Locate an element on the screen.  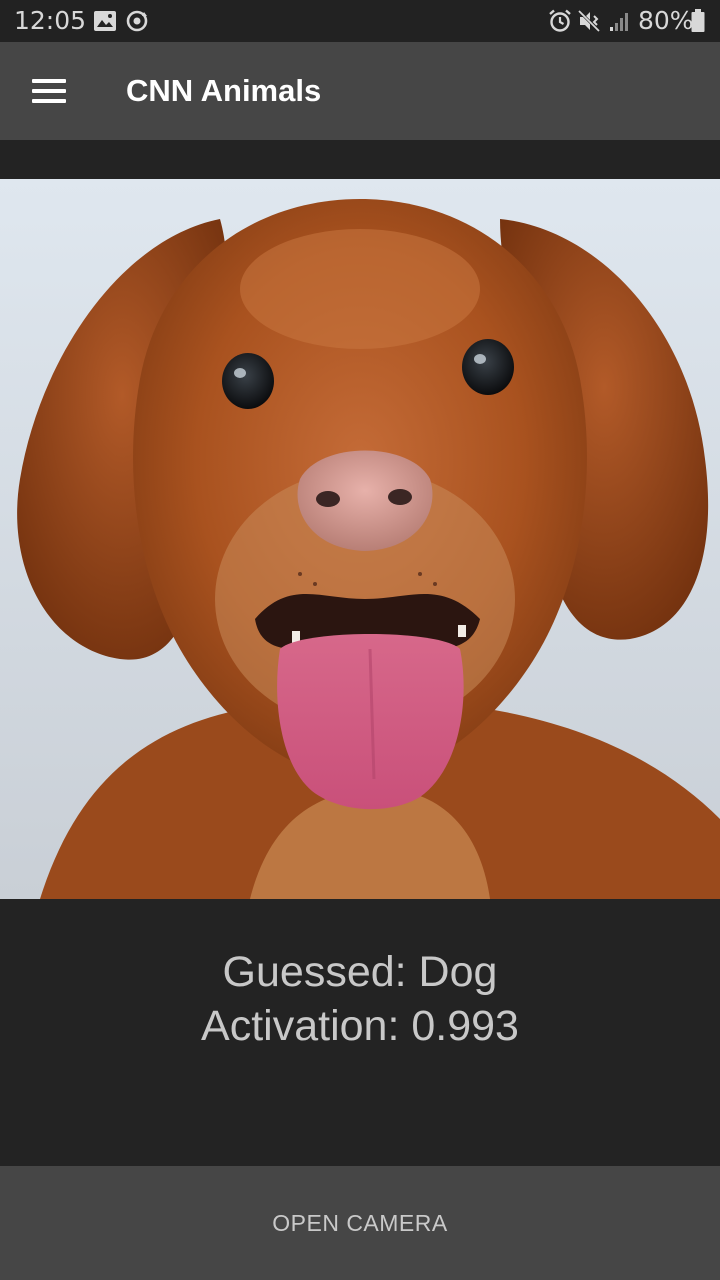
battery-icon is located at coordinates (698, 20).